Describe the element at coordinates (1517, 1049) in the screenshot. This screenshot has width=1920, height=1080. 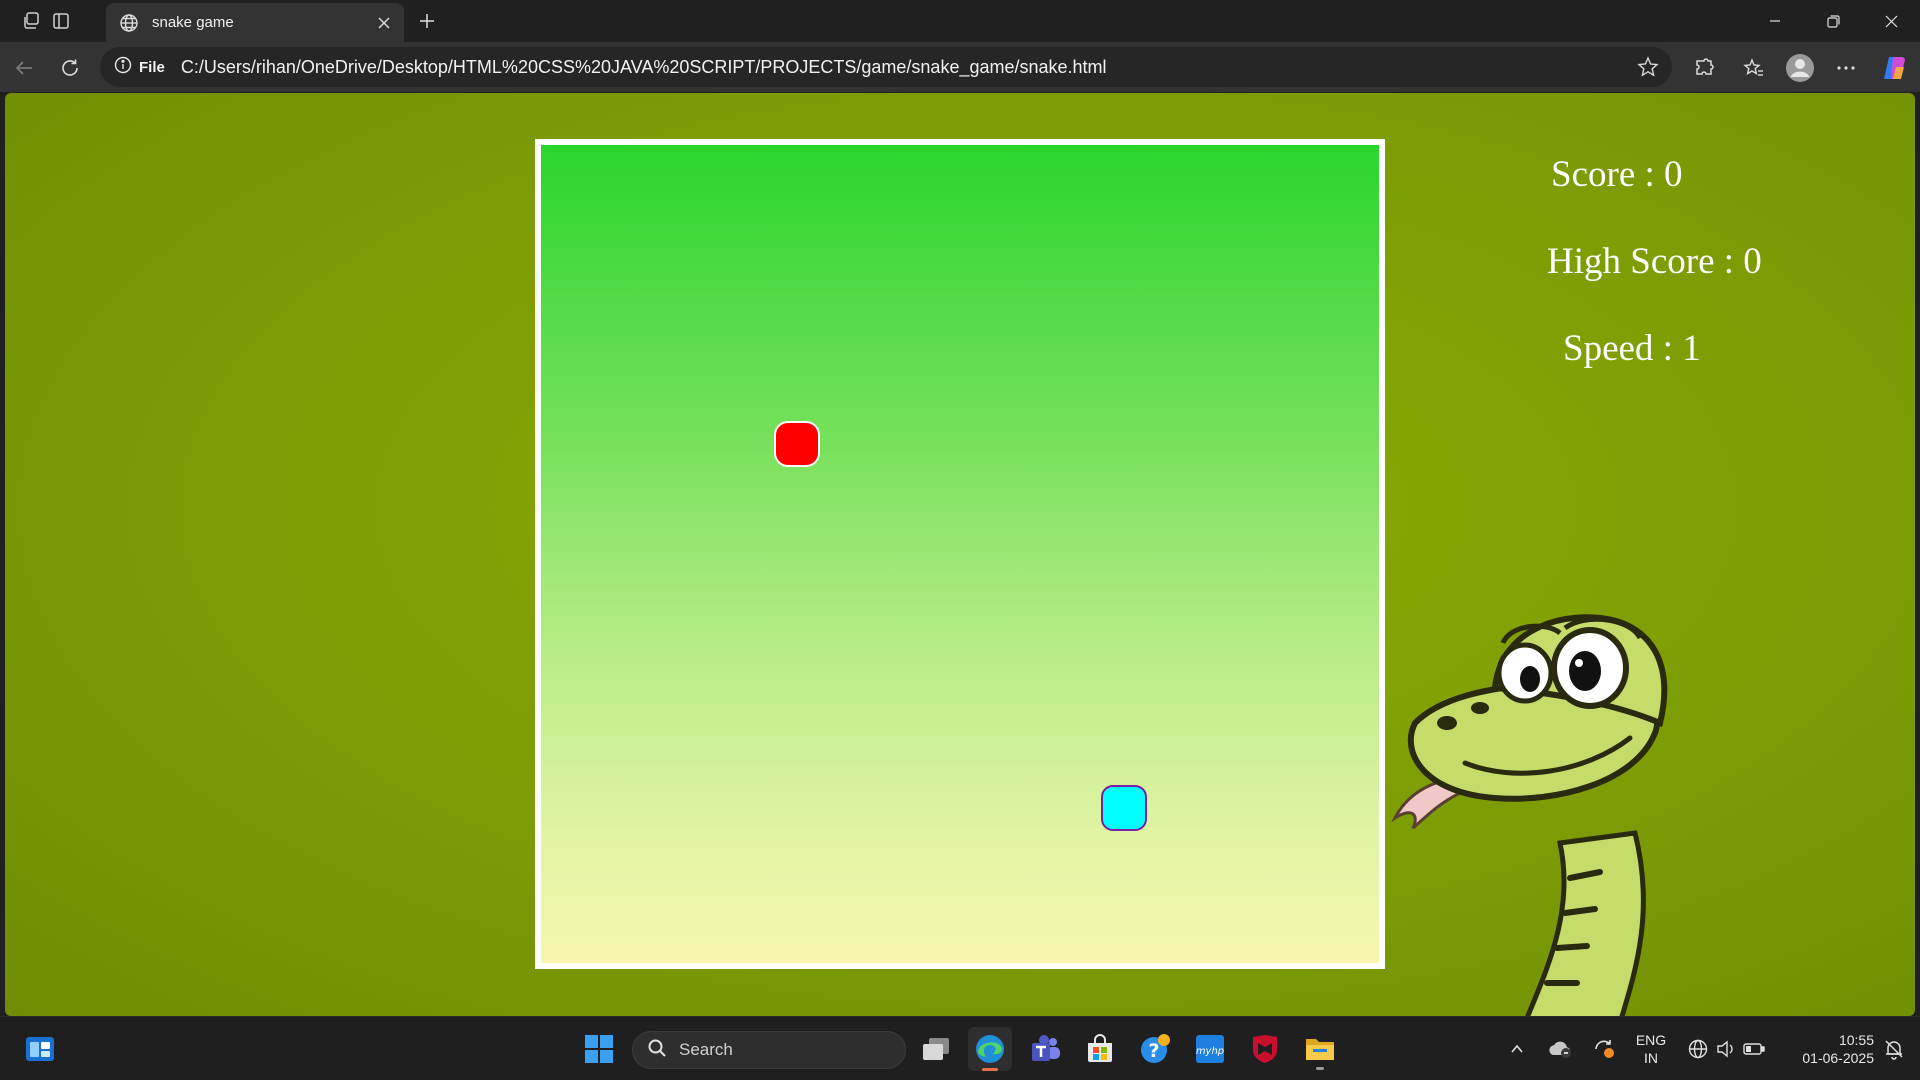
I see `chevron-up-icon` at that location.